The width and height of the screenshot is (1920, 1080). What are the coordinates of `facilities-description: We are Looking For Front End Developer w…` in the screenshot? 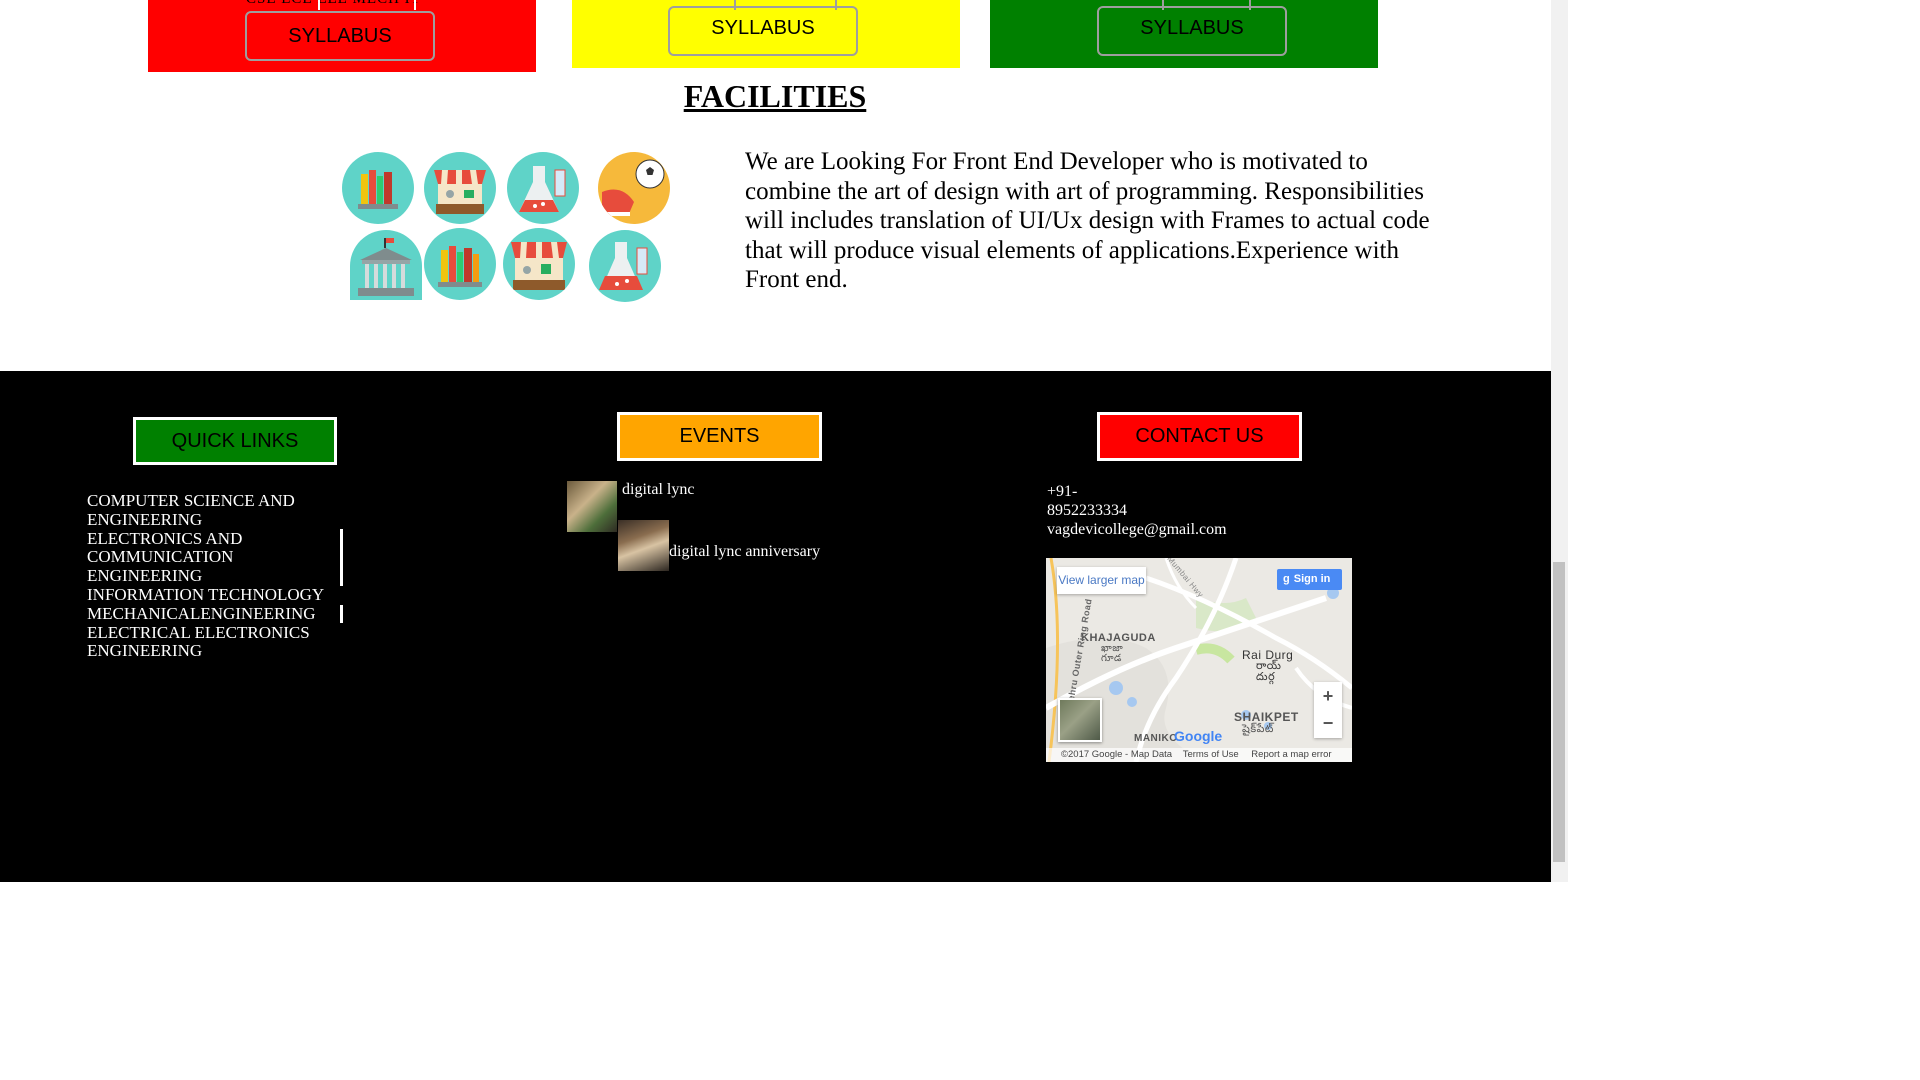 It's located at (1087, 220).